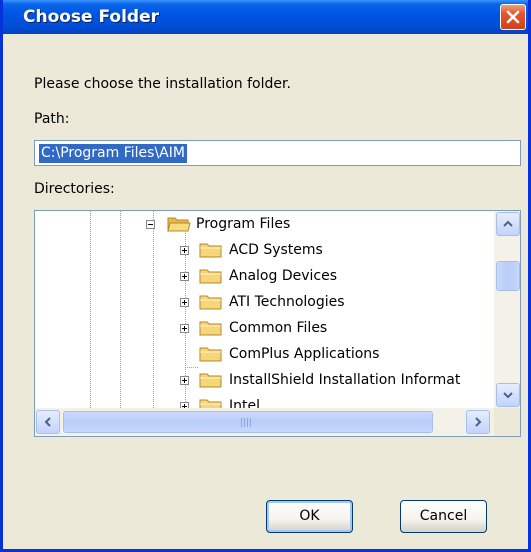  I want to click on scroll-left-button, so click(48, 422).